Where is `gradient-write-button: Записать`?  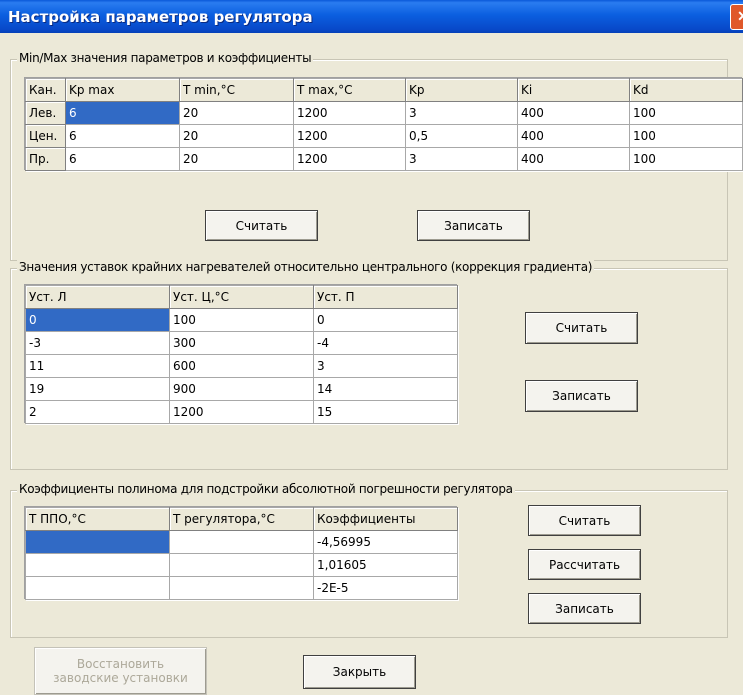
gradient-write-button: Записать is located at coordinates (581, 396).